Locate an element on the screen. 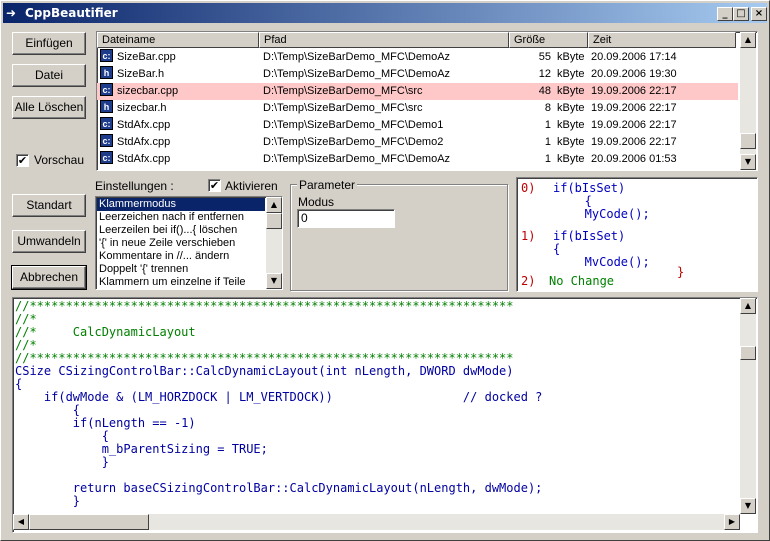 The image size is (770, 541). mode-label: Modus is located at coordinates (316, 202).